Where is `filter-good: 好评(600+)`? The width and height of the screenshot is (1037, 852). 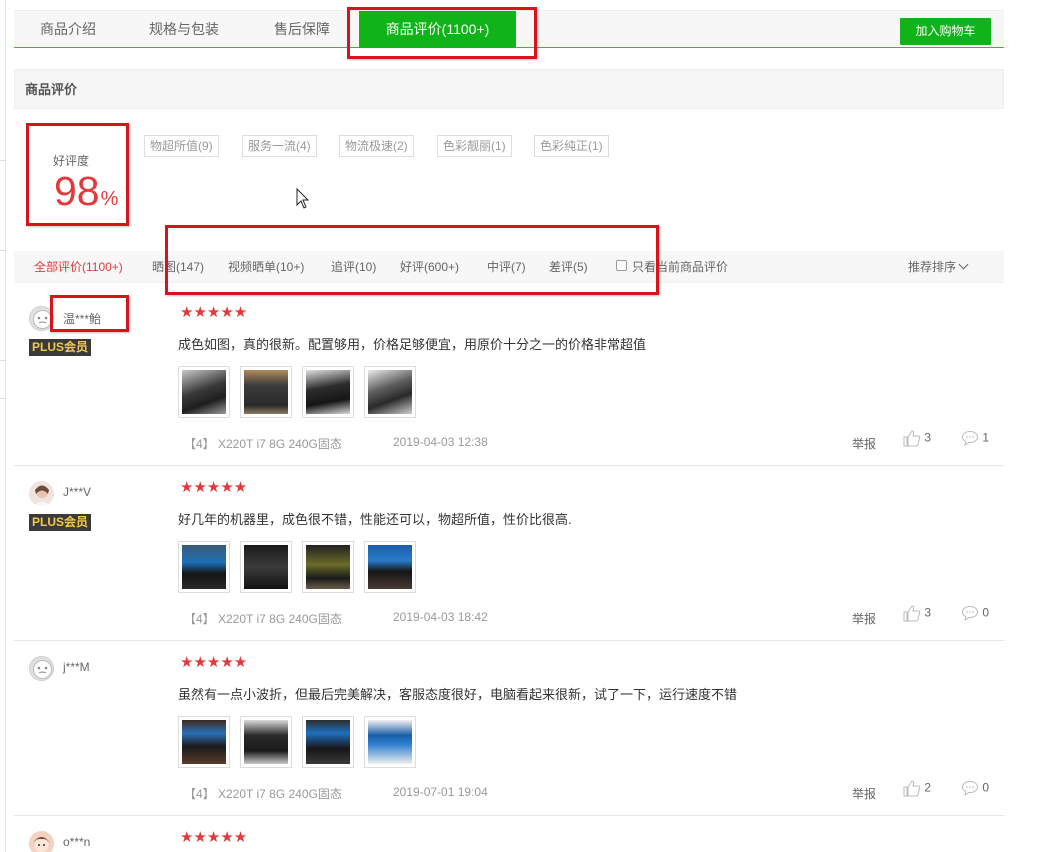 filter-good: 好评(600+) is located at coordinates (429, 267).